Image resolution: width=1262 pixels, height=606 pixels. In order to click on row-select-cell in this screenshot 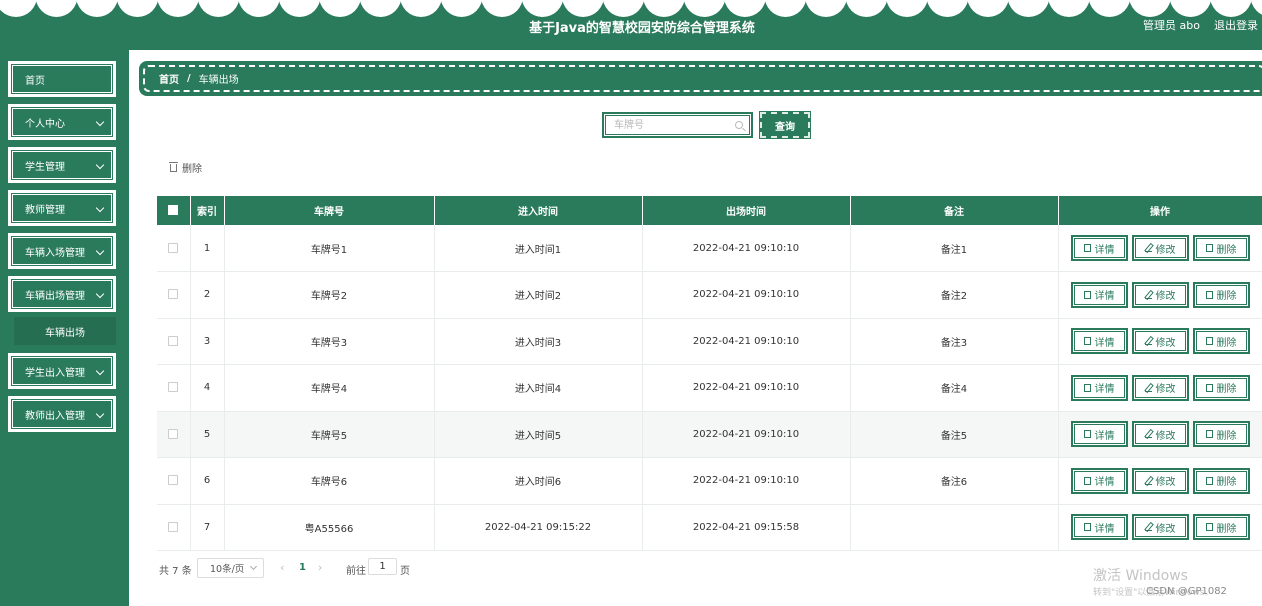, I will do `click(174, 295)`.